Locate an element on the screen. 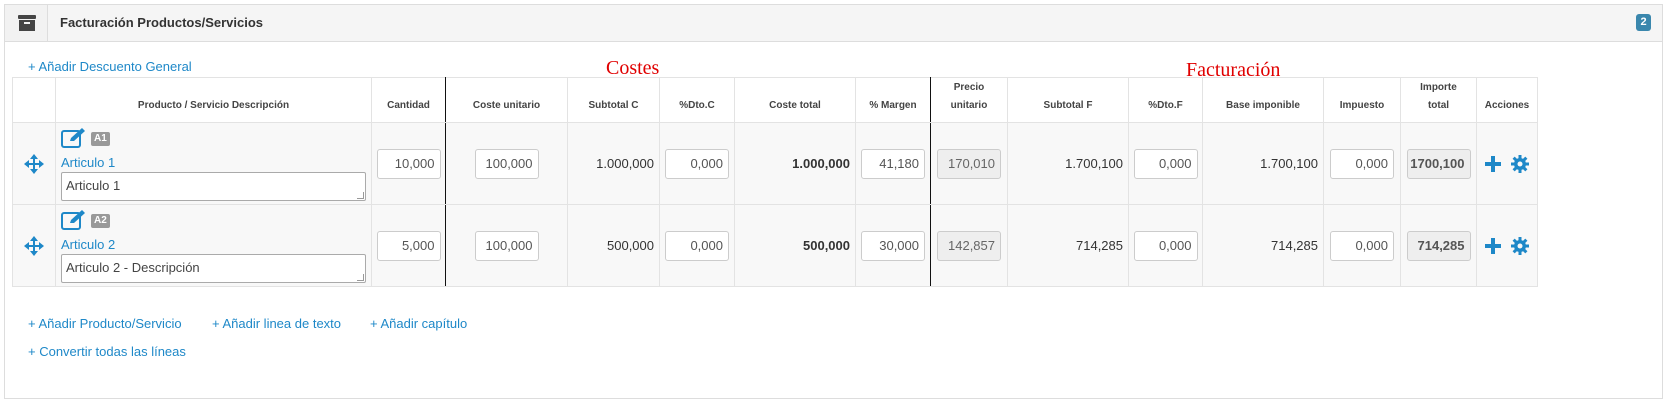 The image size is (1669, 401). archive-icon-box is located at coordinates (26, 23).